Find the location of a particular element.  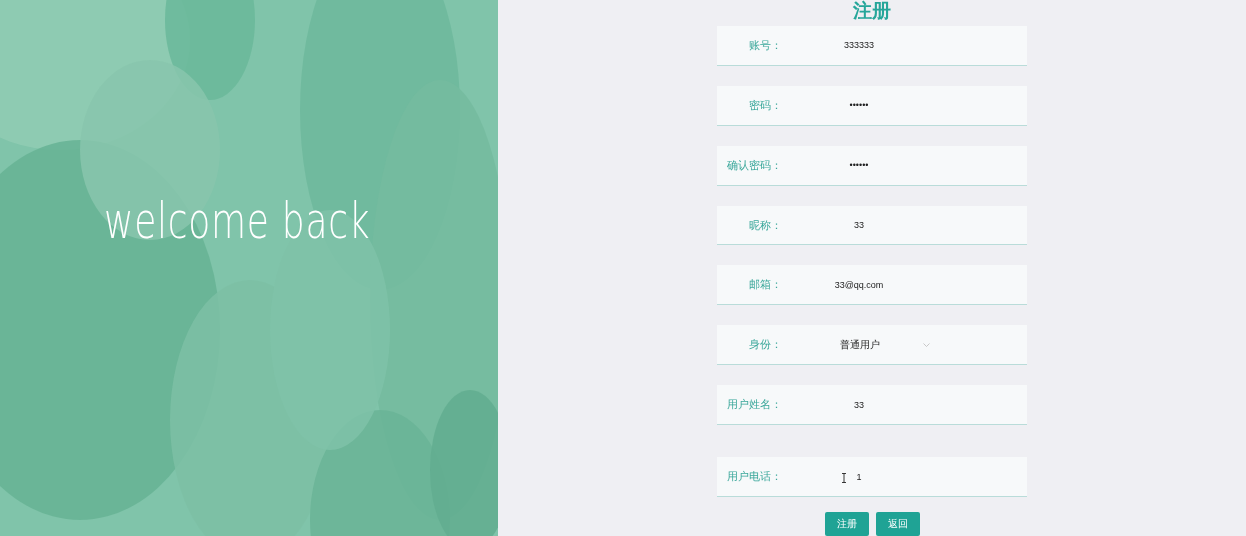

input-field: 333333 is located at coordinates (859, 45).